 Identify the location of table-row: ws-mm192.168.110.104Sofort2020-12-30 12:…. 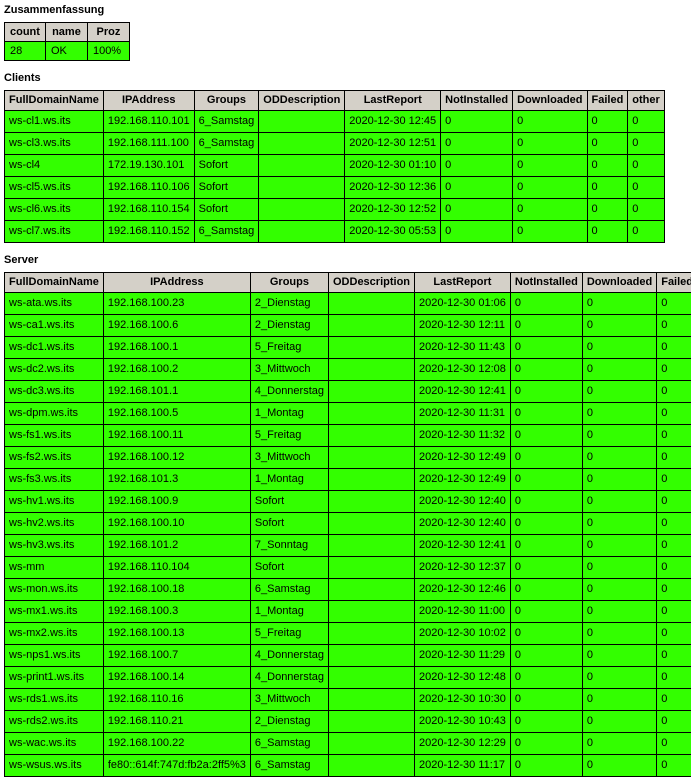
(348, 568).